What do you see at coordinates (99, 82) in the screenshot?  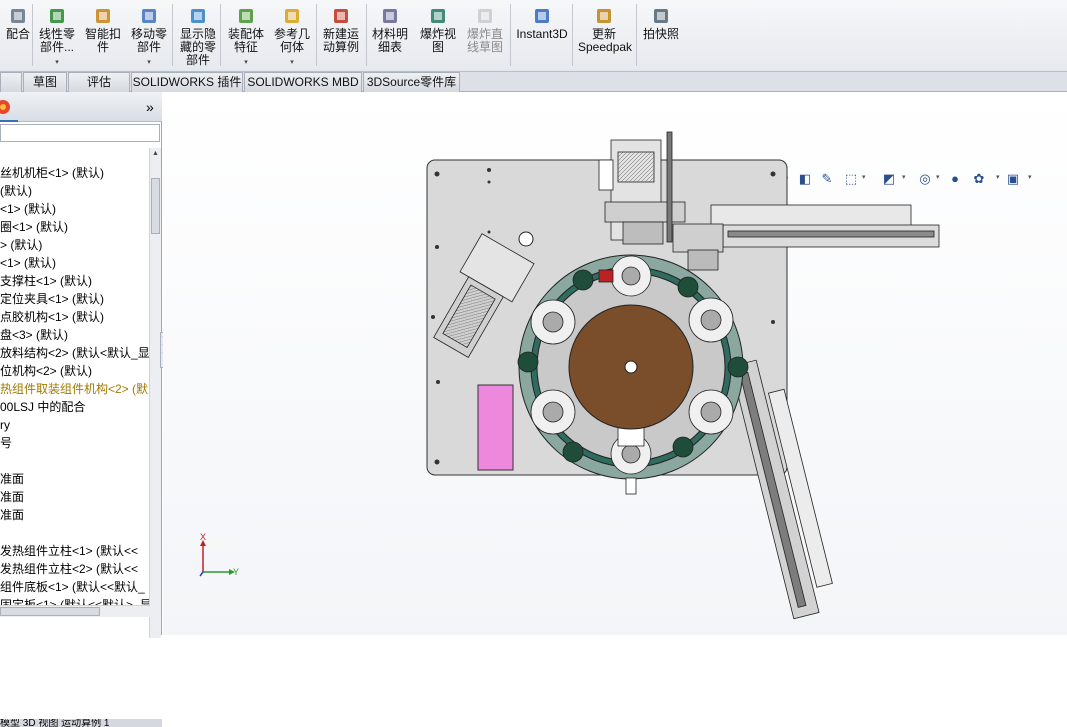 I see `tab-evaluate: 评估` at bounding box center [99, 82].